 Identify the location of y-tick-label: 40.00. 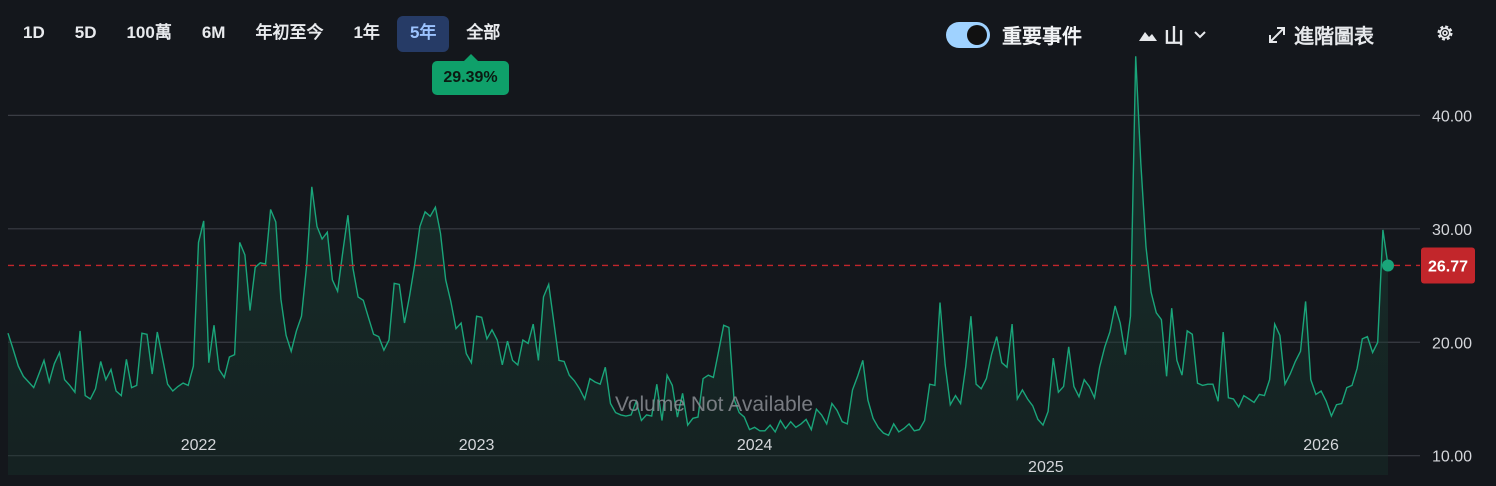
(1452, 116).